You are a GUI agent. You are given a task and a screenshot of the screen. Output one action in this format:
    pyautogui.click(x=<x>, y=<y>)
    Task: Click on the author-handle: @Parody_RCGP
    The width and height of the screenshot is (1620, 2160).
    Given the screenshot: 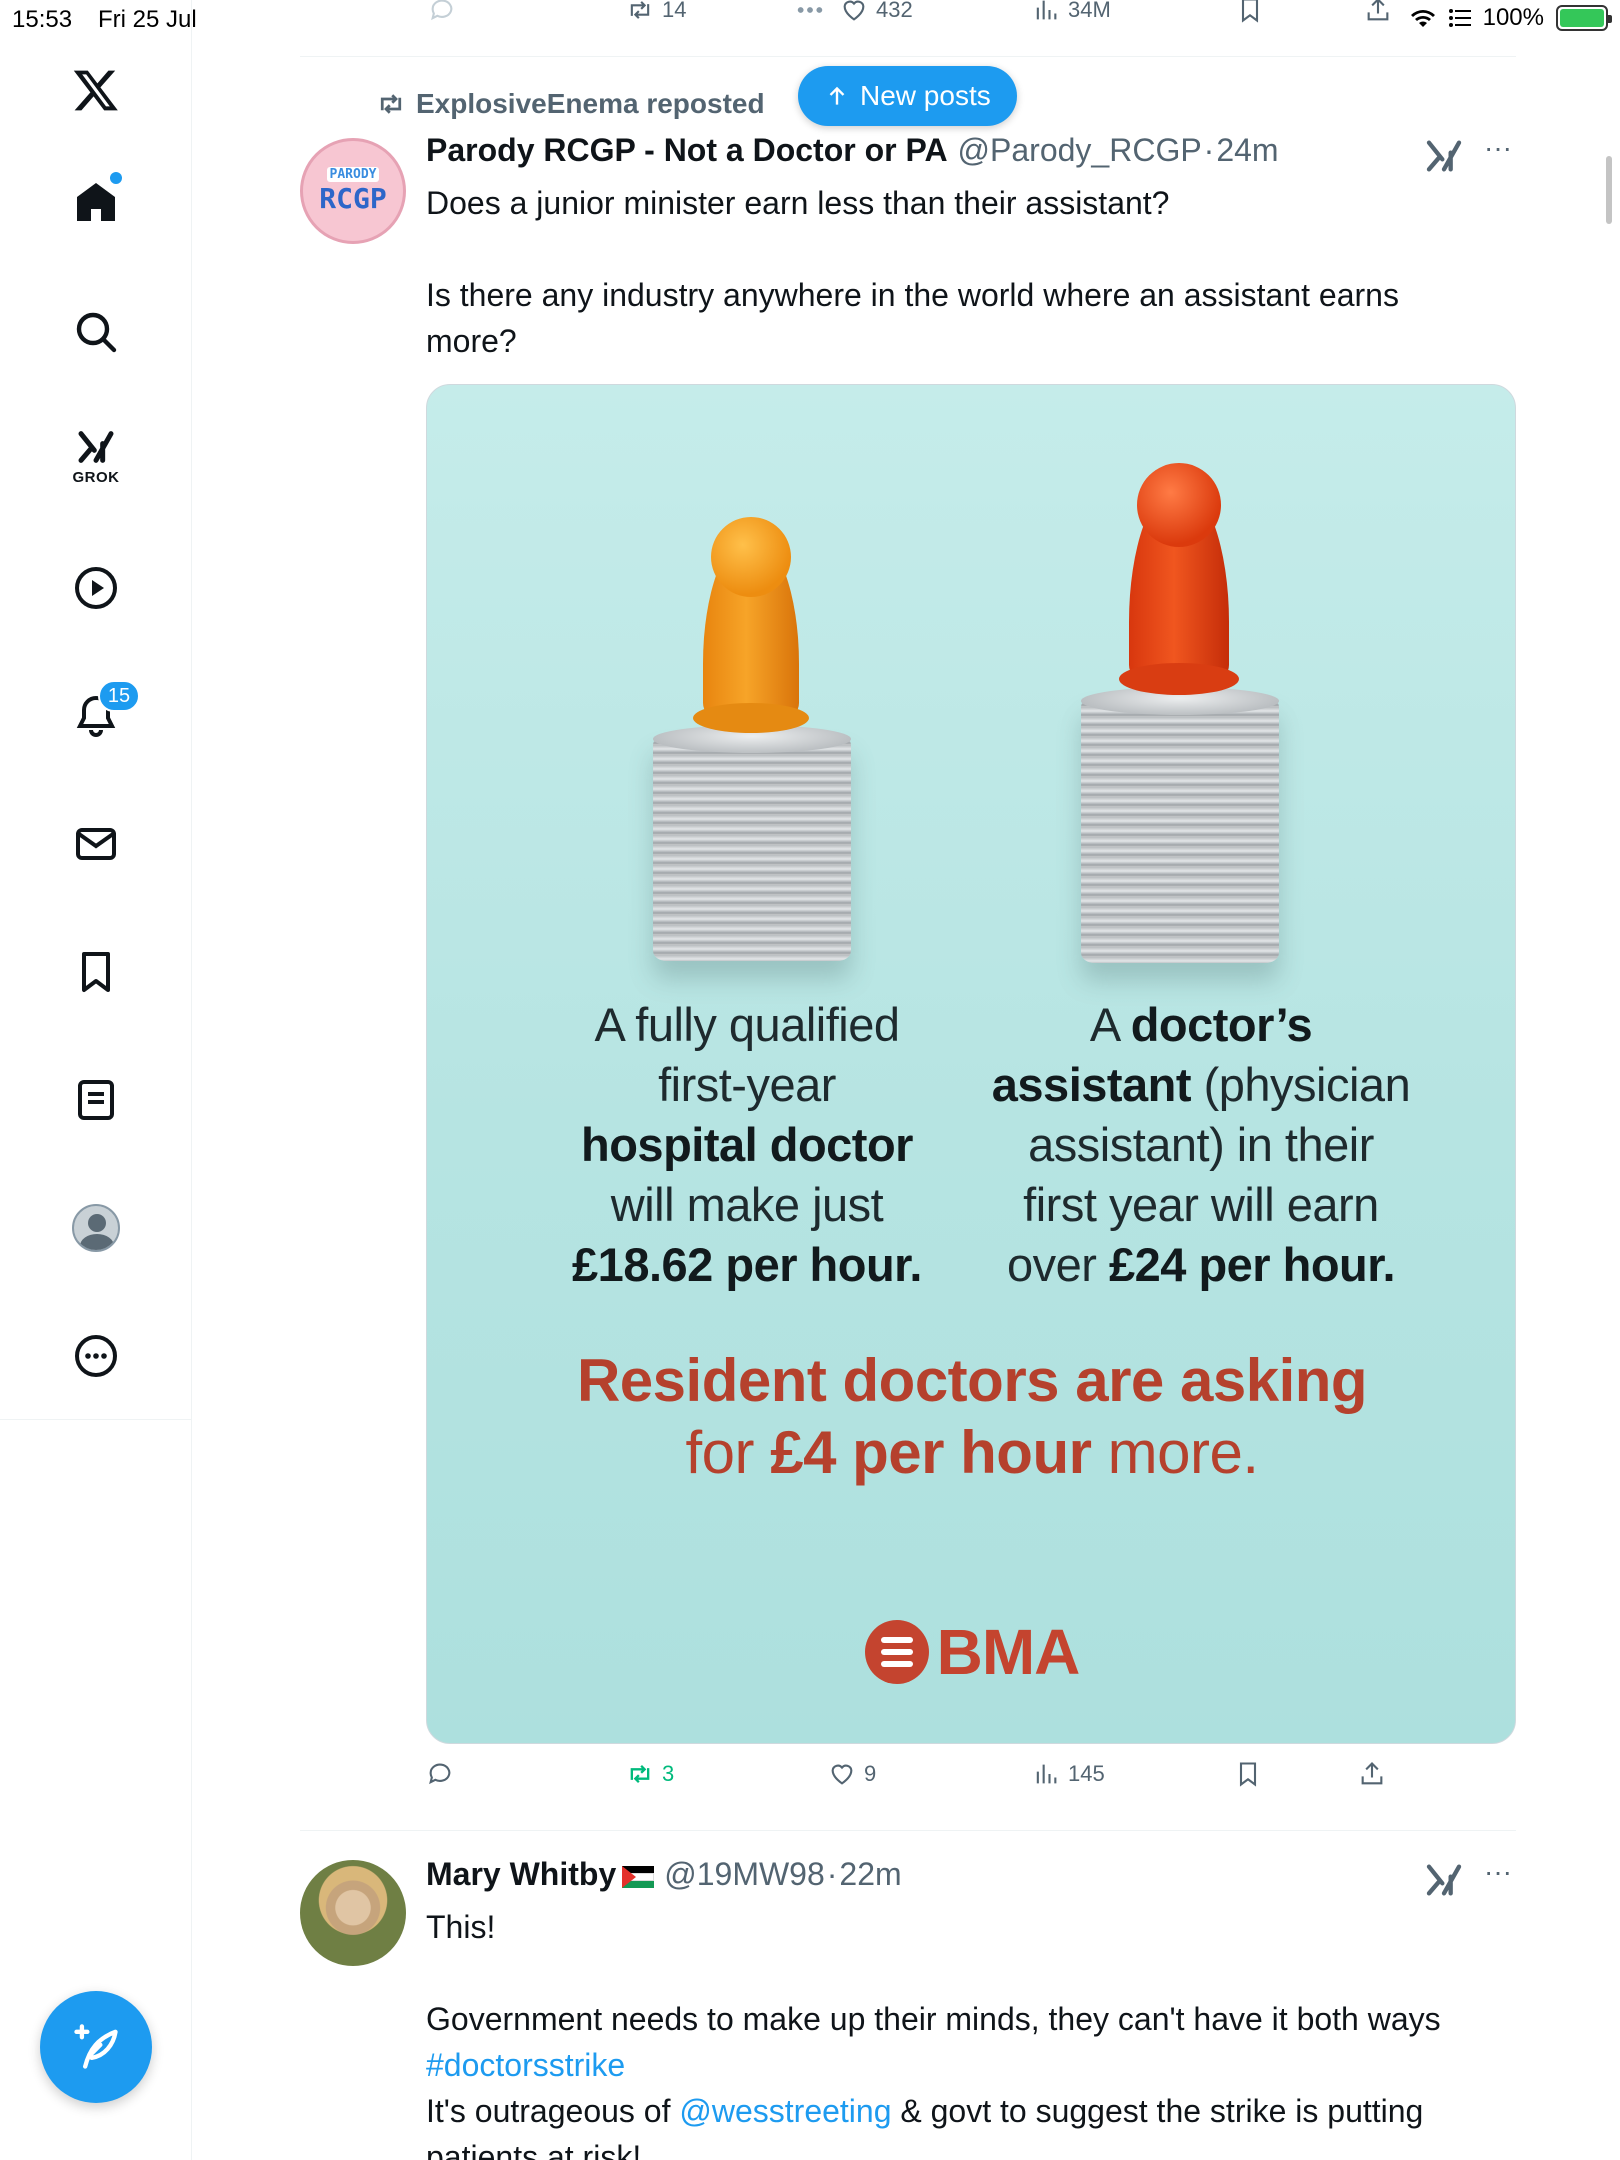 What is the action you would take?
    pyautogui.click(x=1080, y=150)
    